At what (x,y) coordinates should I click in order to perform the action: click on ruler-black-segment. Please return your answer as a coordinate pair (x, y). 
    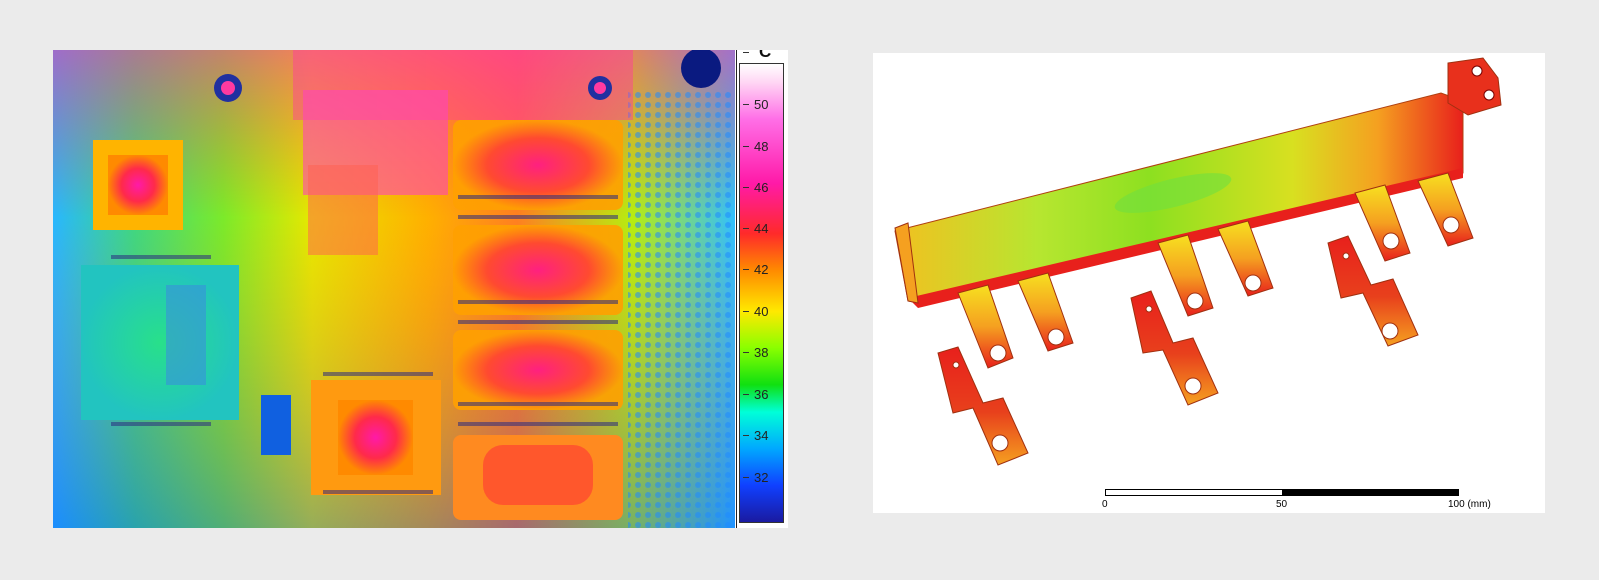
    Looking at the image, I should click on (1370, 492).